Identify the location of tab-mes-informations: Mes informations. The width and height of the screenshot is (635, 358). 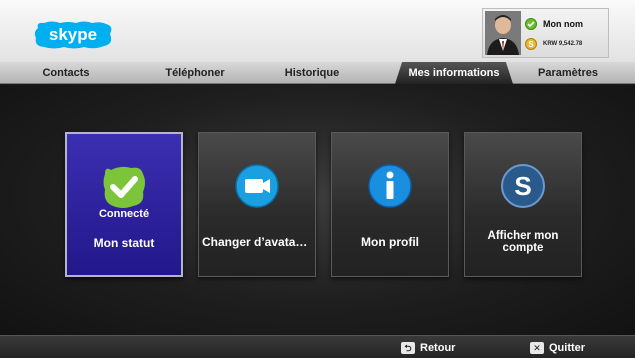
(454, 73).